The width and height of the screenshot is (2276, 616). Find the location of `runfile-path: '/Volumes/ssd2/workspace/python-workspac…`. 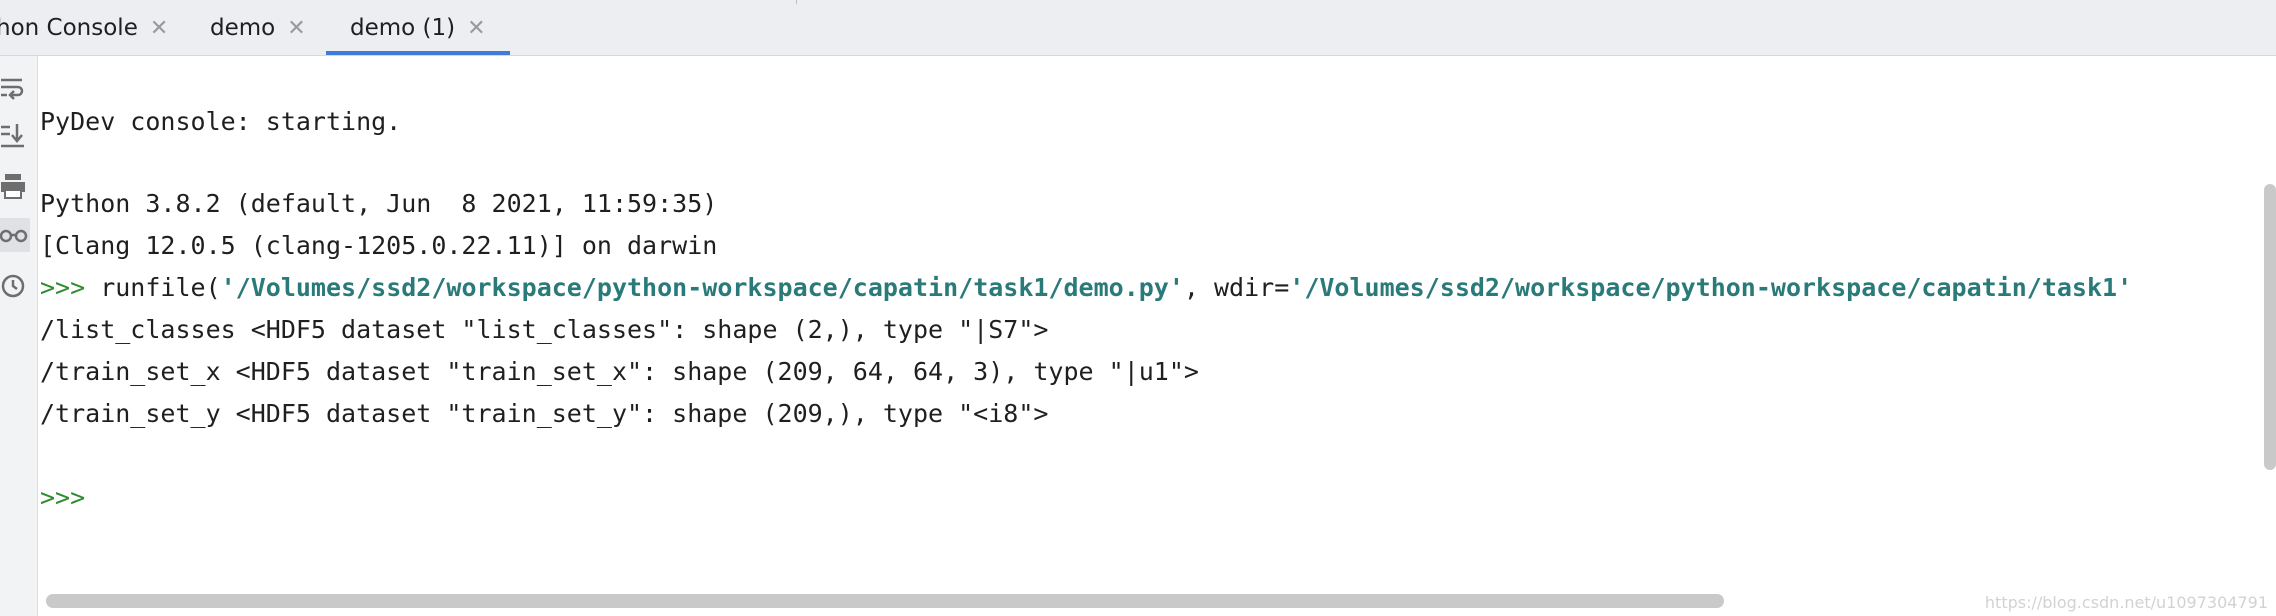

runfile-path: '/Volumes/ssd2/workspace/python-workspac… is located at coordinates (702, 287).